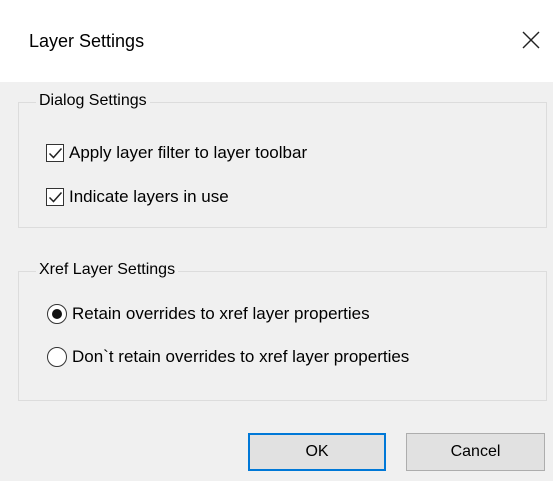 The image size is (553, 481). What do you see at coordinates (93, 101) in the screenshot?
I see `dialog-settings-legend: Dialog Settings` at bounding box center [93, 101].